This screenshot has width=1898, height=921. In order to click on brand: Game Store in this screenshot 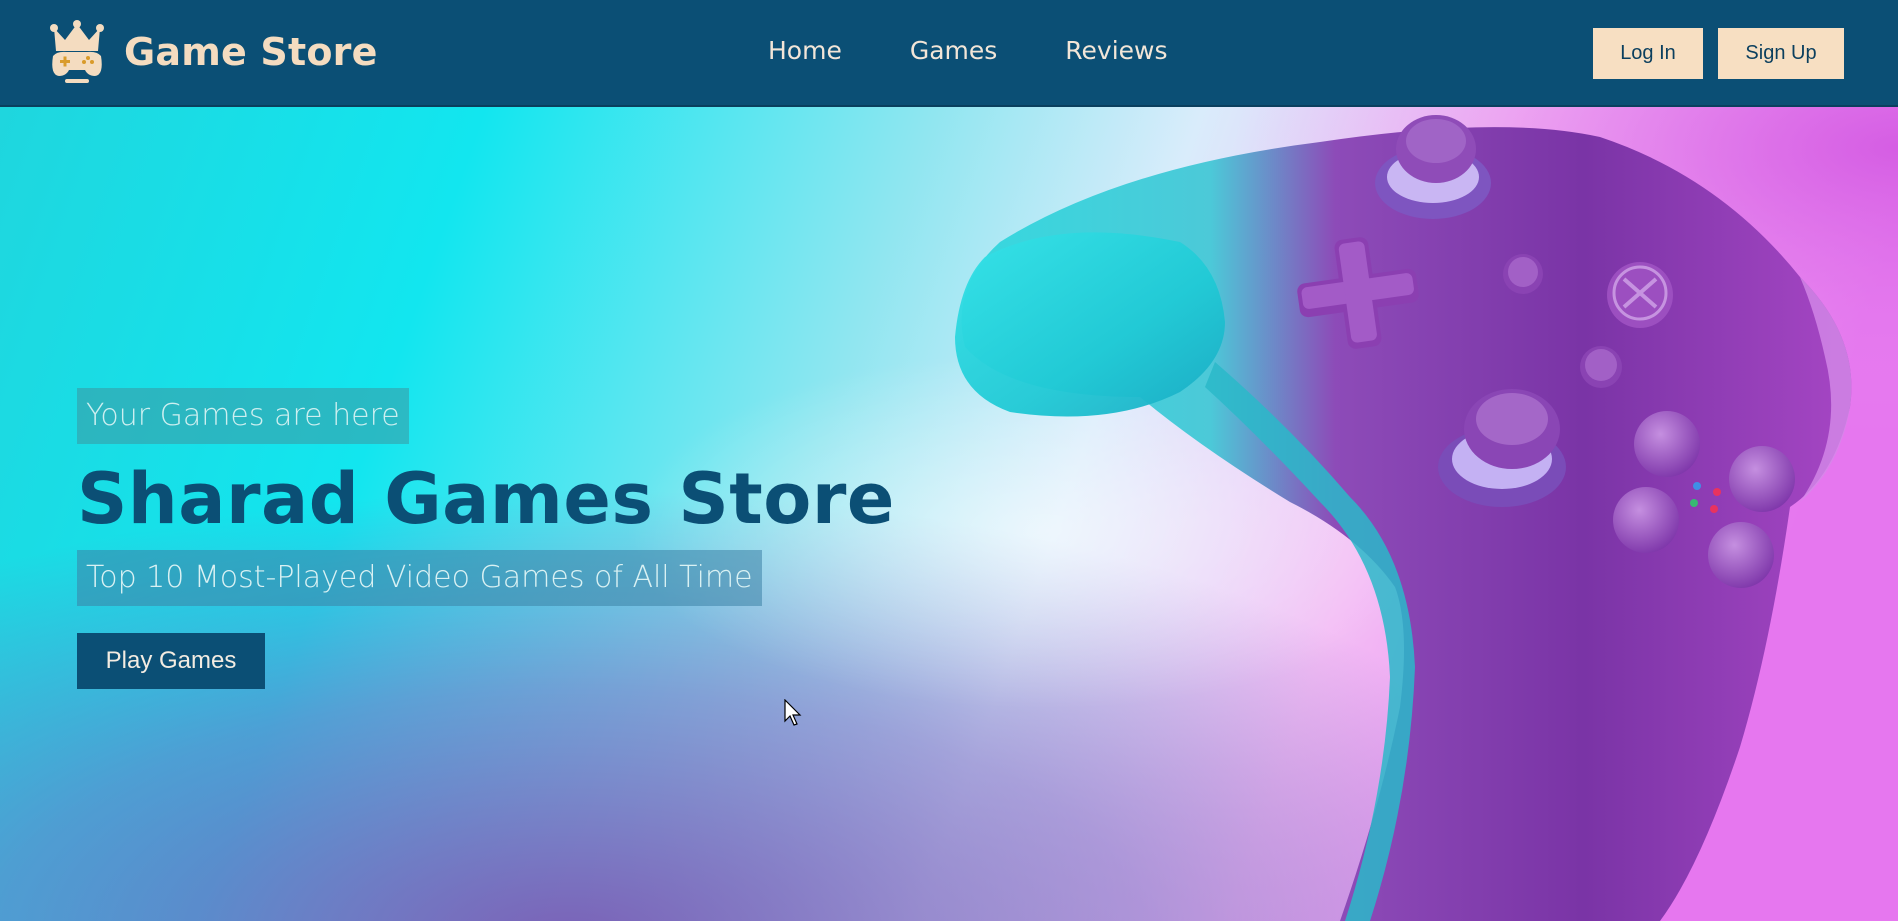, I will do `click(213, 52)`.